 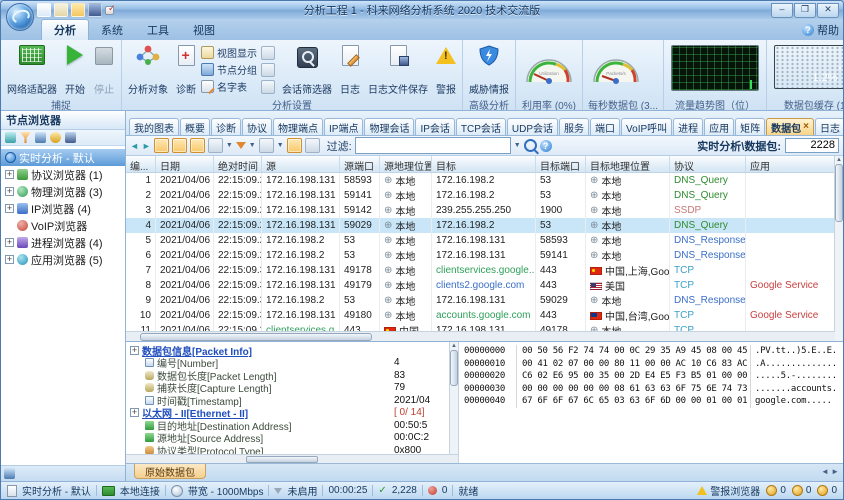 I want to click on tab-11: 端口, so click(x=605, y=126).